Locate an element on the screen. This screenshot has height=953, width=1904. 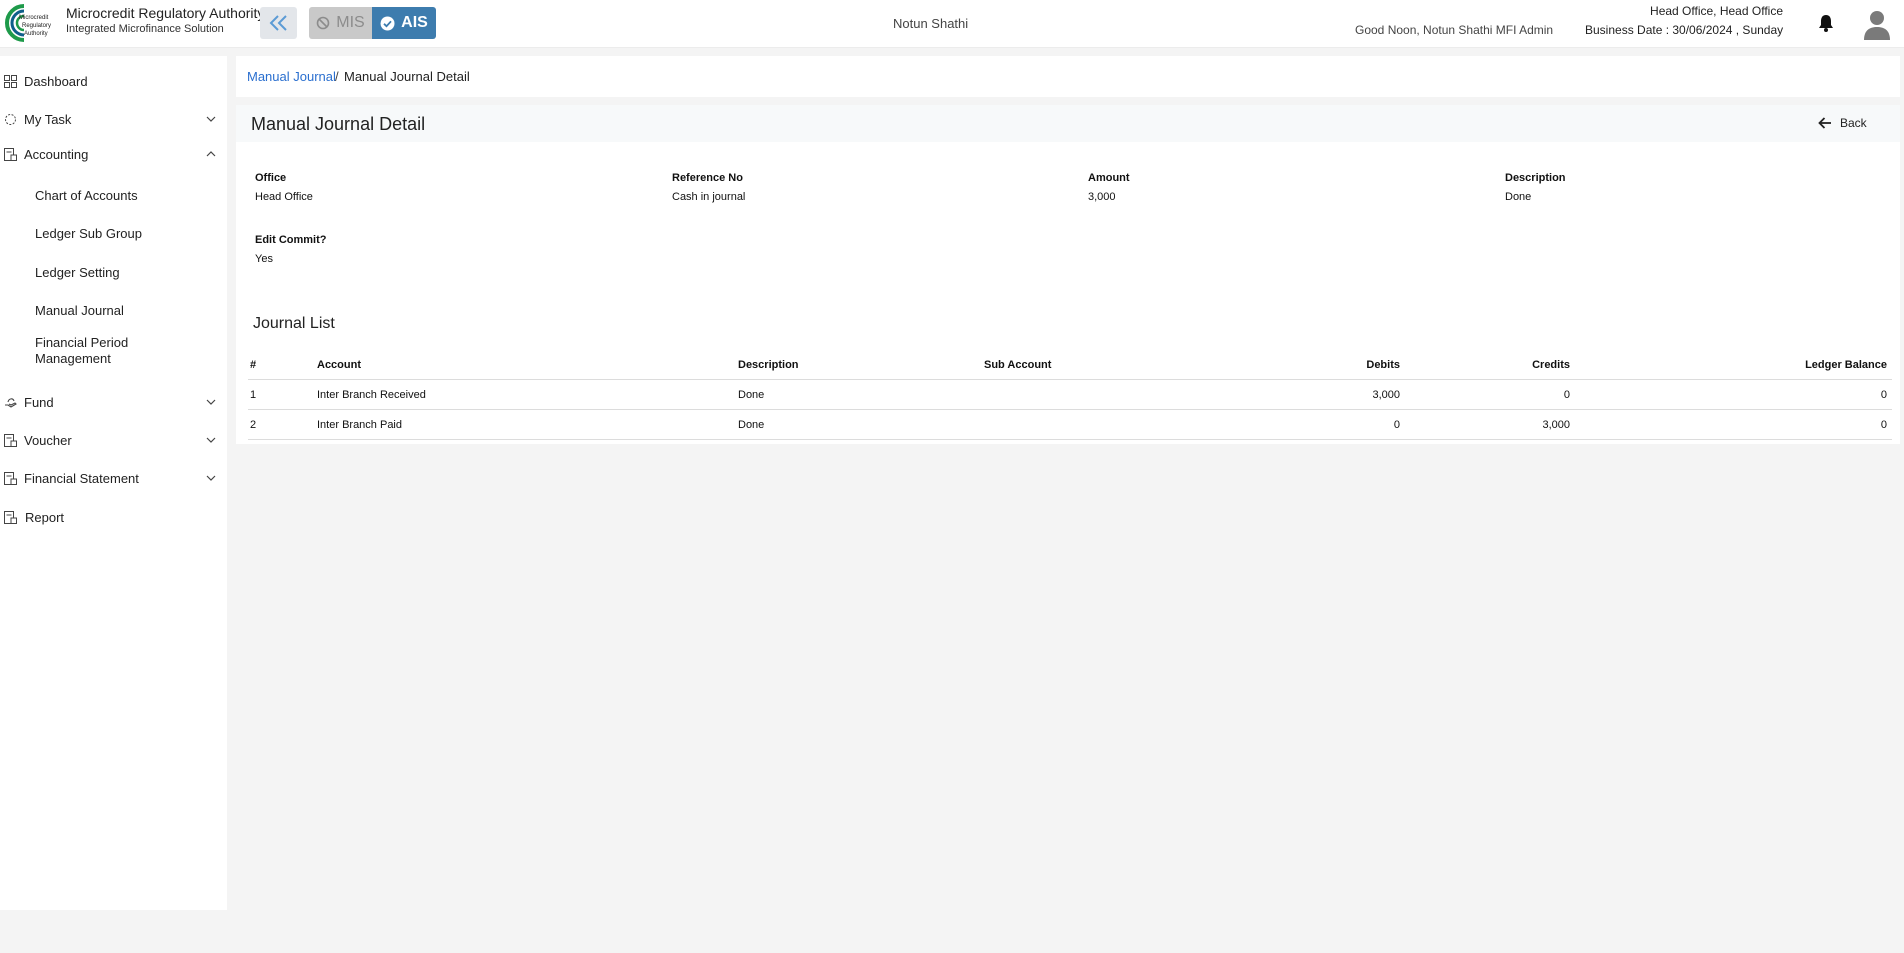
check-circle-icon is located at coordinates (387, 23).